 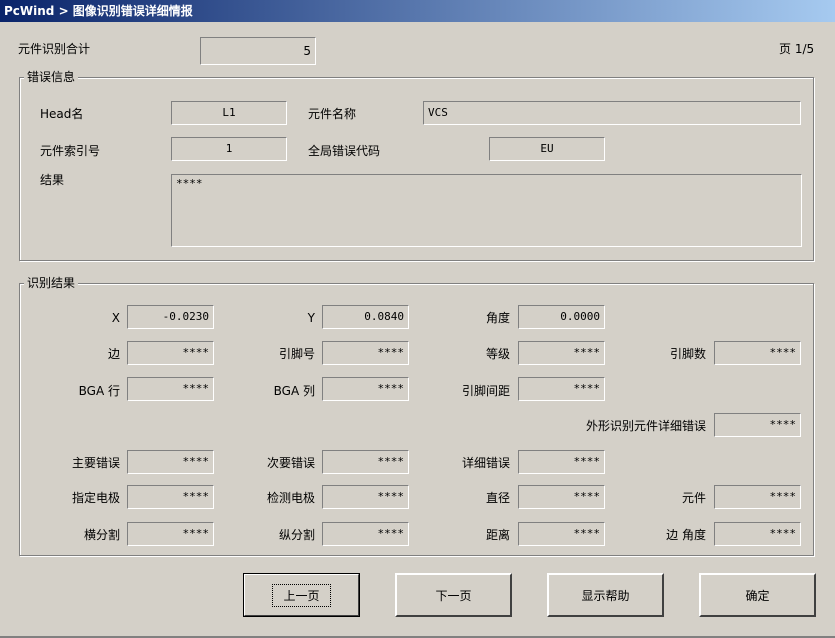 I want to click on spec-elec-label: 指定电极, so click(x=95, y=498).